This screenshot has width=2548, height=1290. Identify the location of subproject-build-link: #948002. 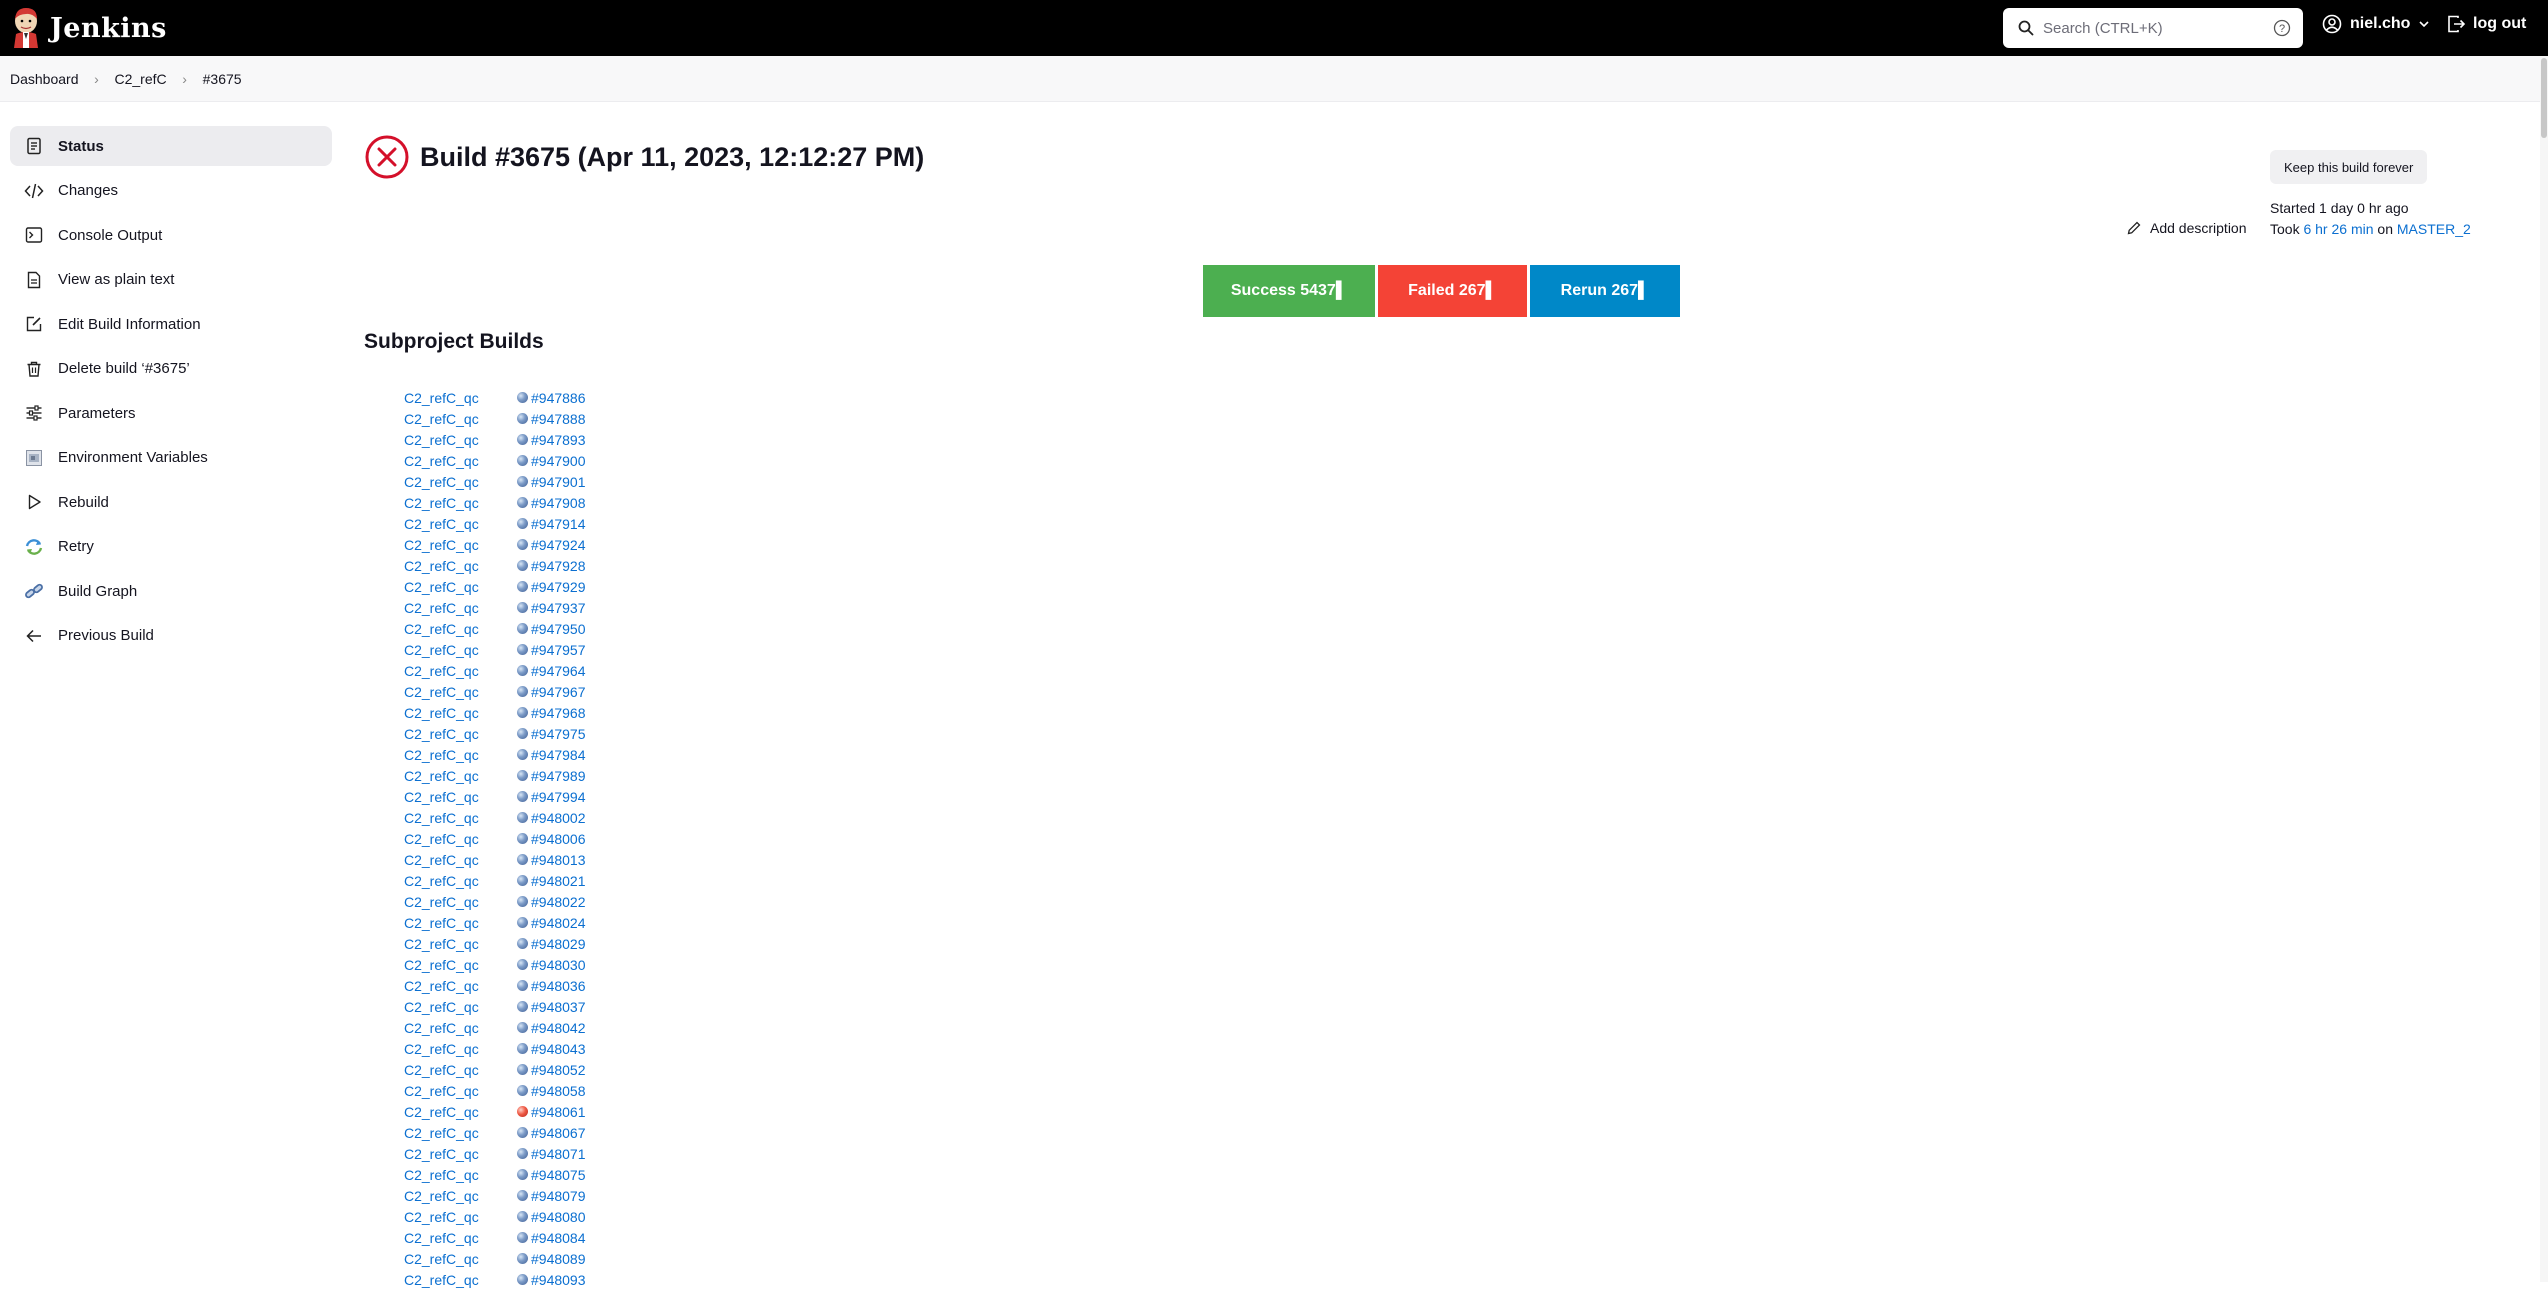
(558, 818).